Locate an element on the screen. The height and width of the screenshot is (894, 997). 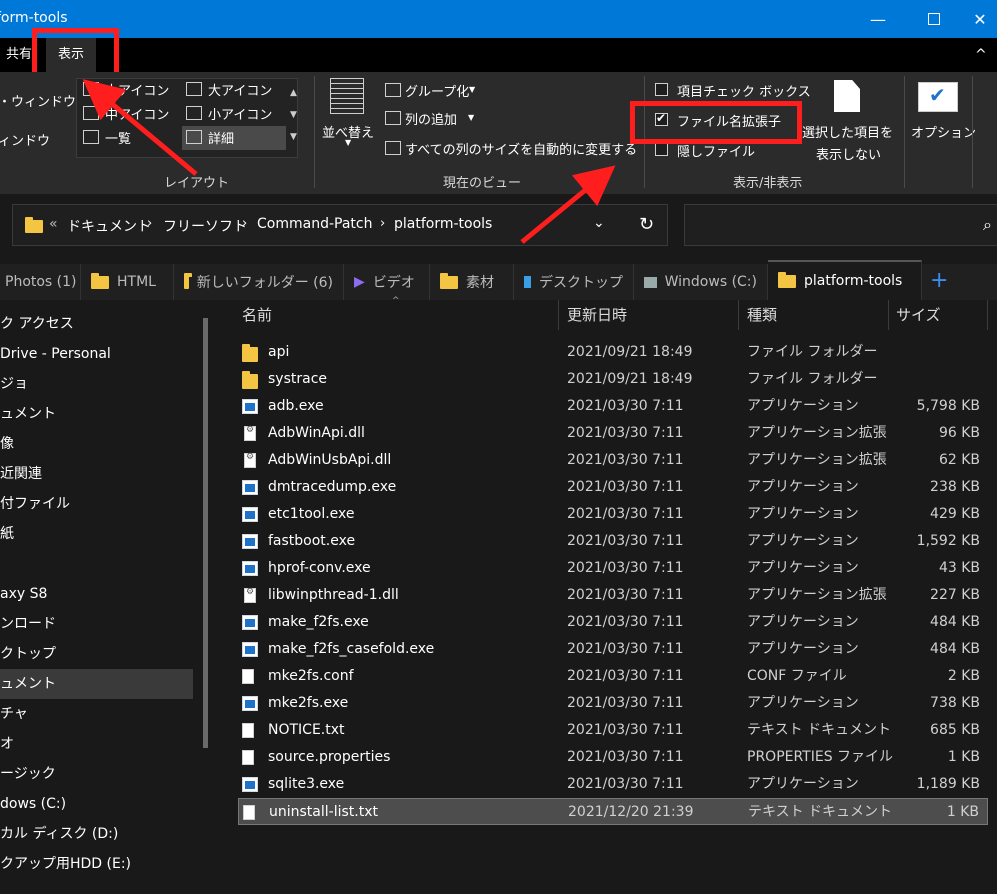
annotation-arrow-extensions is located at coordinates (568, 204).